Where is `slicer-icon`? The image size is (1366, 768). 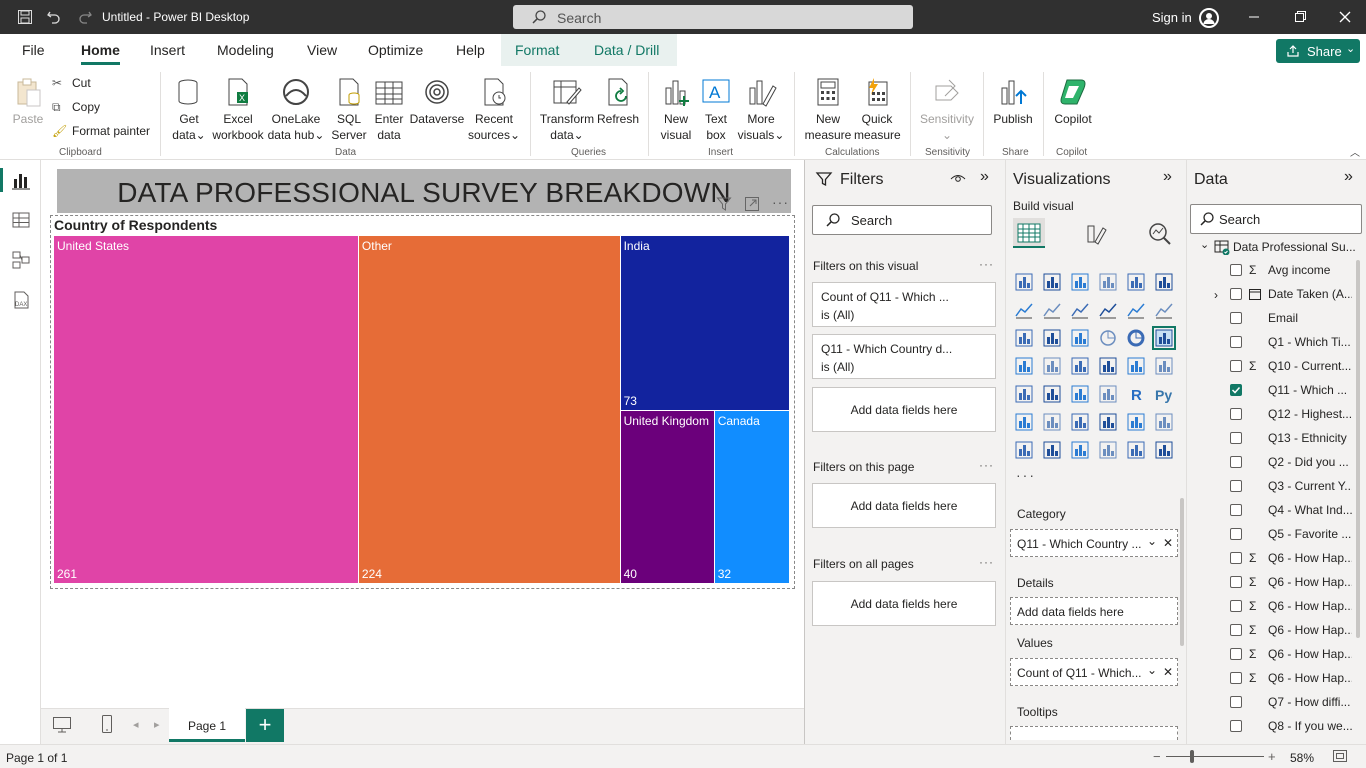
slicer-icon is located at coordinates (1052, 394).